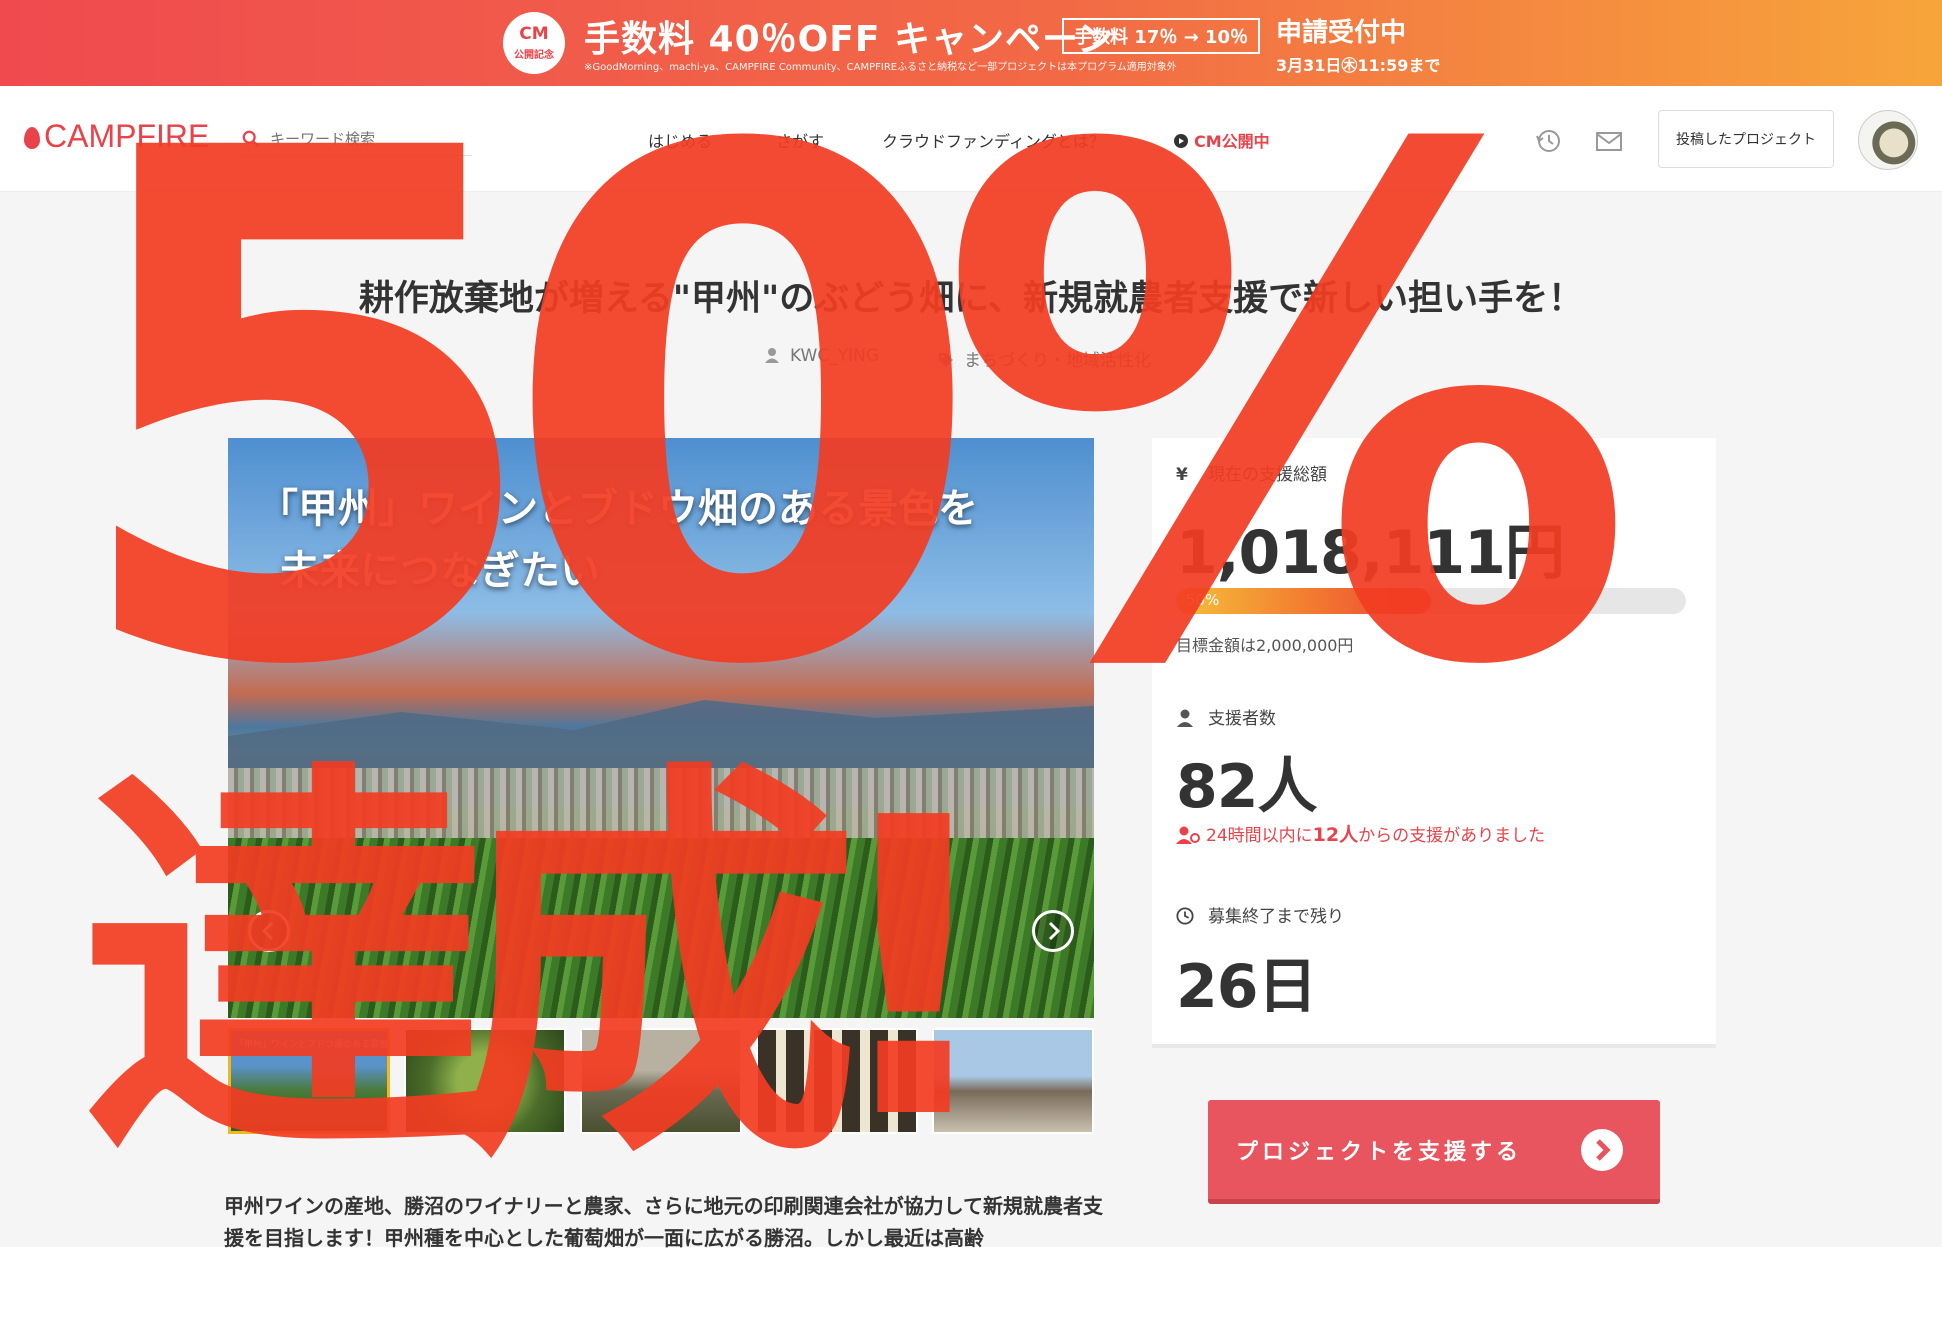 This screenshot has width=1942, height=1319. What do you see at coordinates (370, 139) in the screenshot?
I see `search-input` at bounding box center [370, 139].